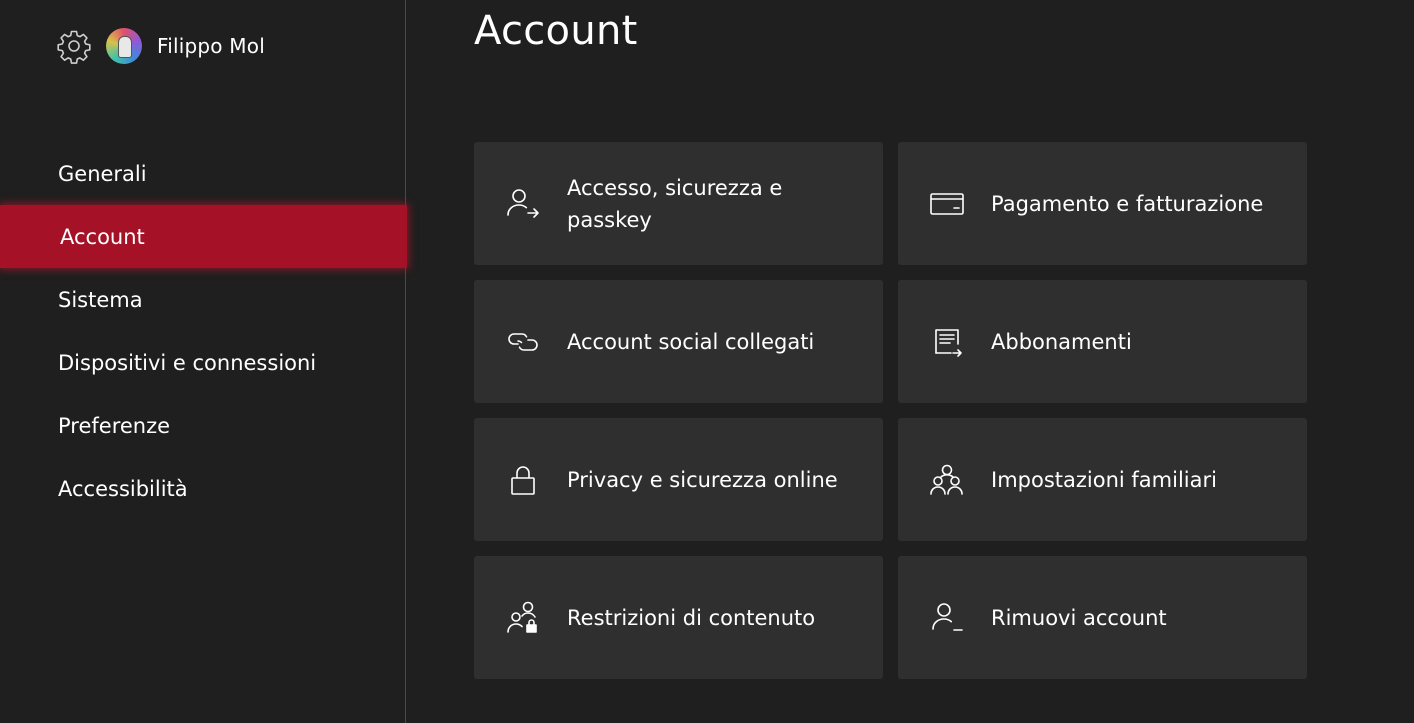 Image resolution: width=1414 pixels, height=723 pixels. I want to click on profile-header: Filippo Mol, so click(160, 46).